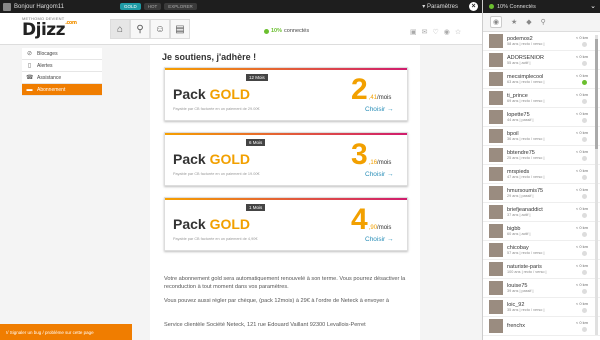  I want to click on logo: Djizz.com, so click(49, 30).